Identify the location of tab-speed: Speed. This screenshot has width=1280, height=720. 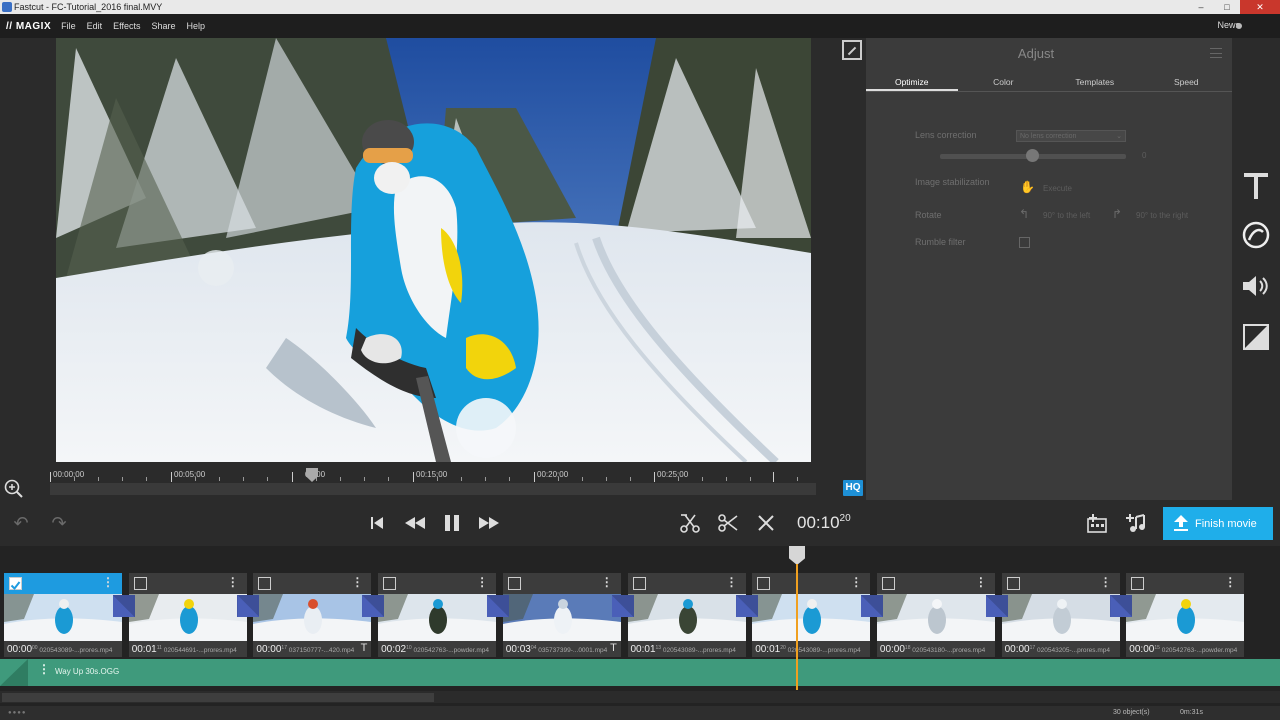
(1187, 81).